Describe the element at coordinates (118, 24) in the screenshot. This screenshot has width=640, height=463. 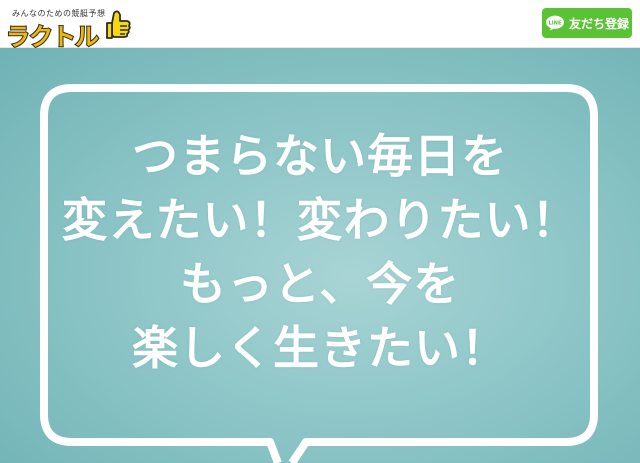
I see `thumbs-up-hand-icon` at that location.